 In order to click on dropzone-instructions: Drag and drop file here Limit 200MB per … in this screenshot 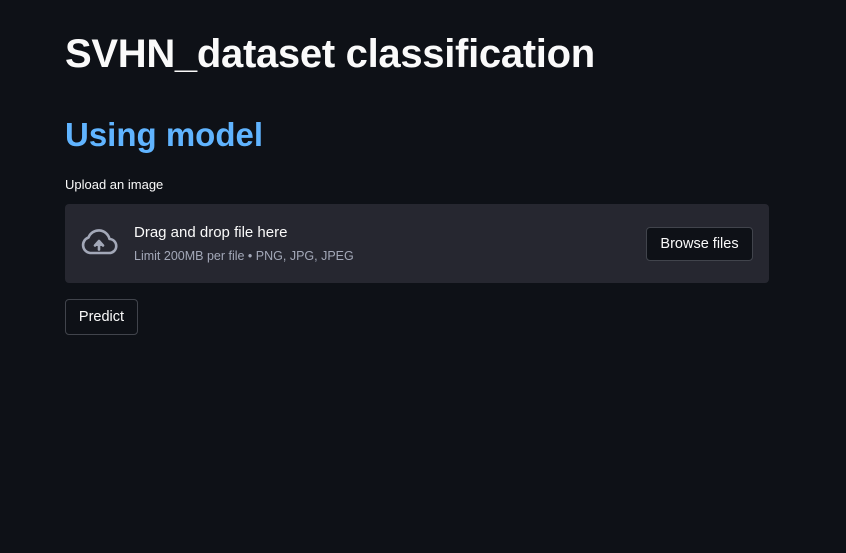, I will do `click(244, 243)`.